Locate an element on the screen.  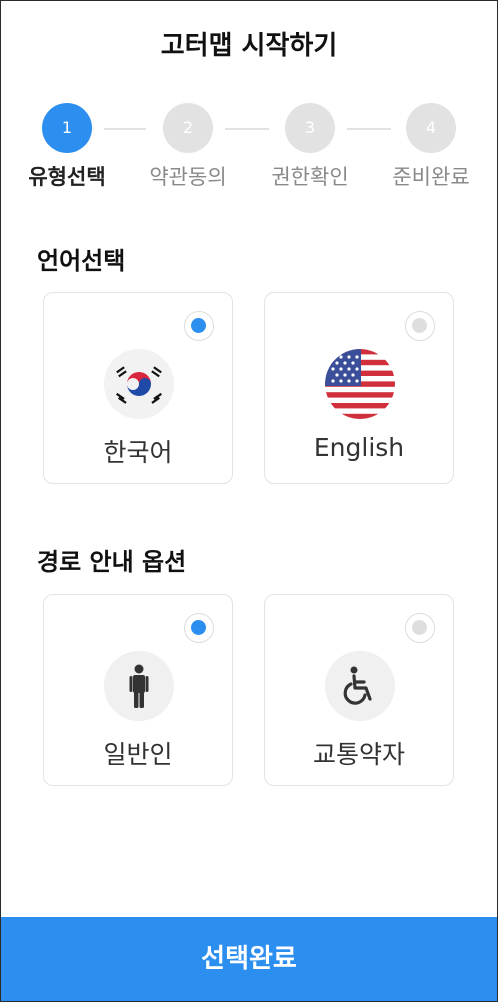
step-label: 권한확인 is located at coordinates (310, 177).